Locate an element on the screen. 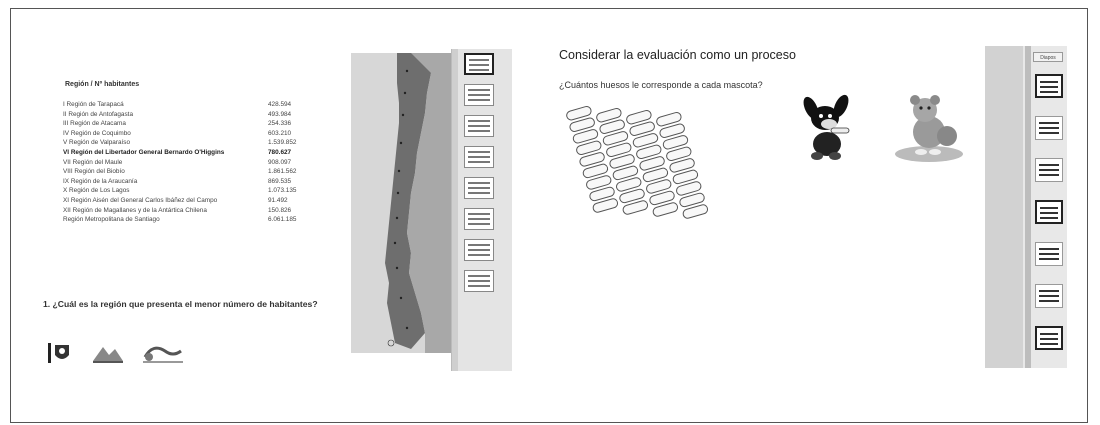 This screenshot has width=1100, height=425. slide-thumbnail-pane-right: Diapos is located at coordinates (1026, 207).